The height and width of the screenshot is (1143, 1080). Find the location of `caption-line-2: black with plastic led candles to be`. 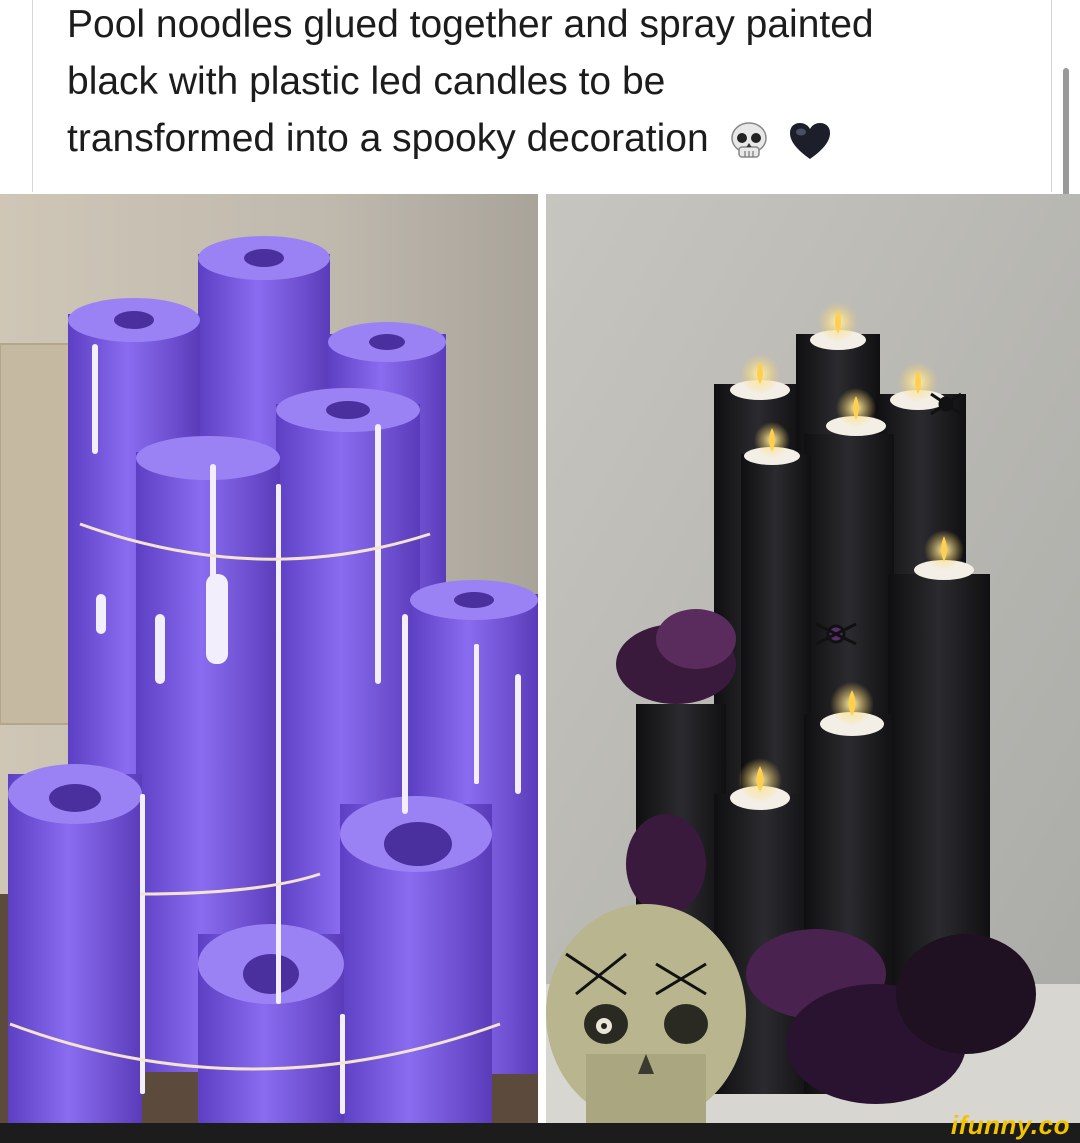

caption-line-2: black with plastic led candles to be is located at coordinates (366, 81).